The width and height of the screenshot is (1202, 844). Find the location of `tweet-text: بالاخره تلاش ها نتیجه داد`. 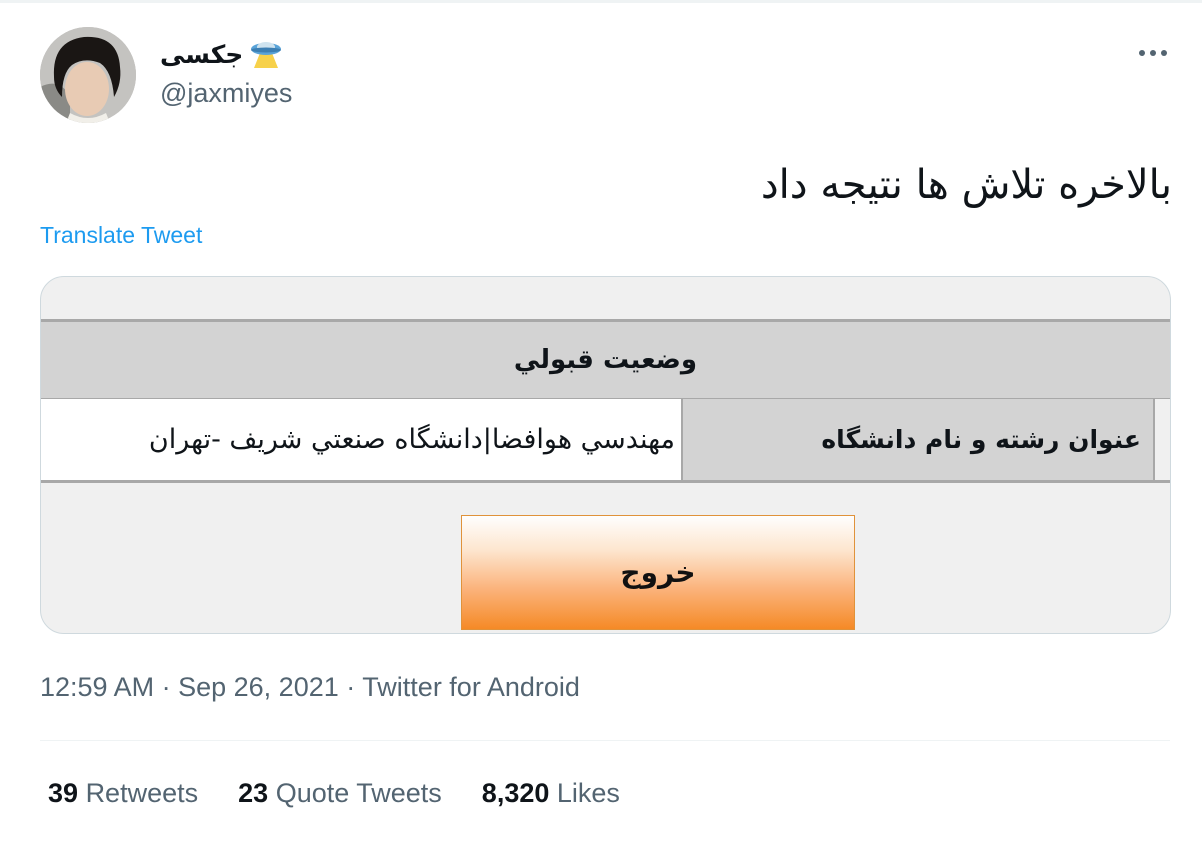

tweet-text: بالاخره تلاش ها نتیجه داد is located at coordinates (966, 185).